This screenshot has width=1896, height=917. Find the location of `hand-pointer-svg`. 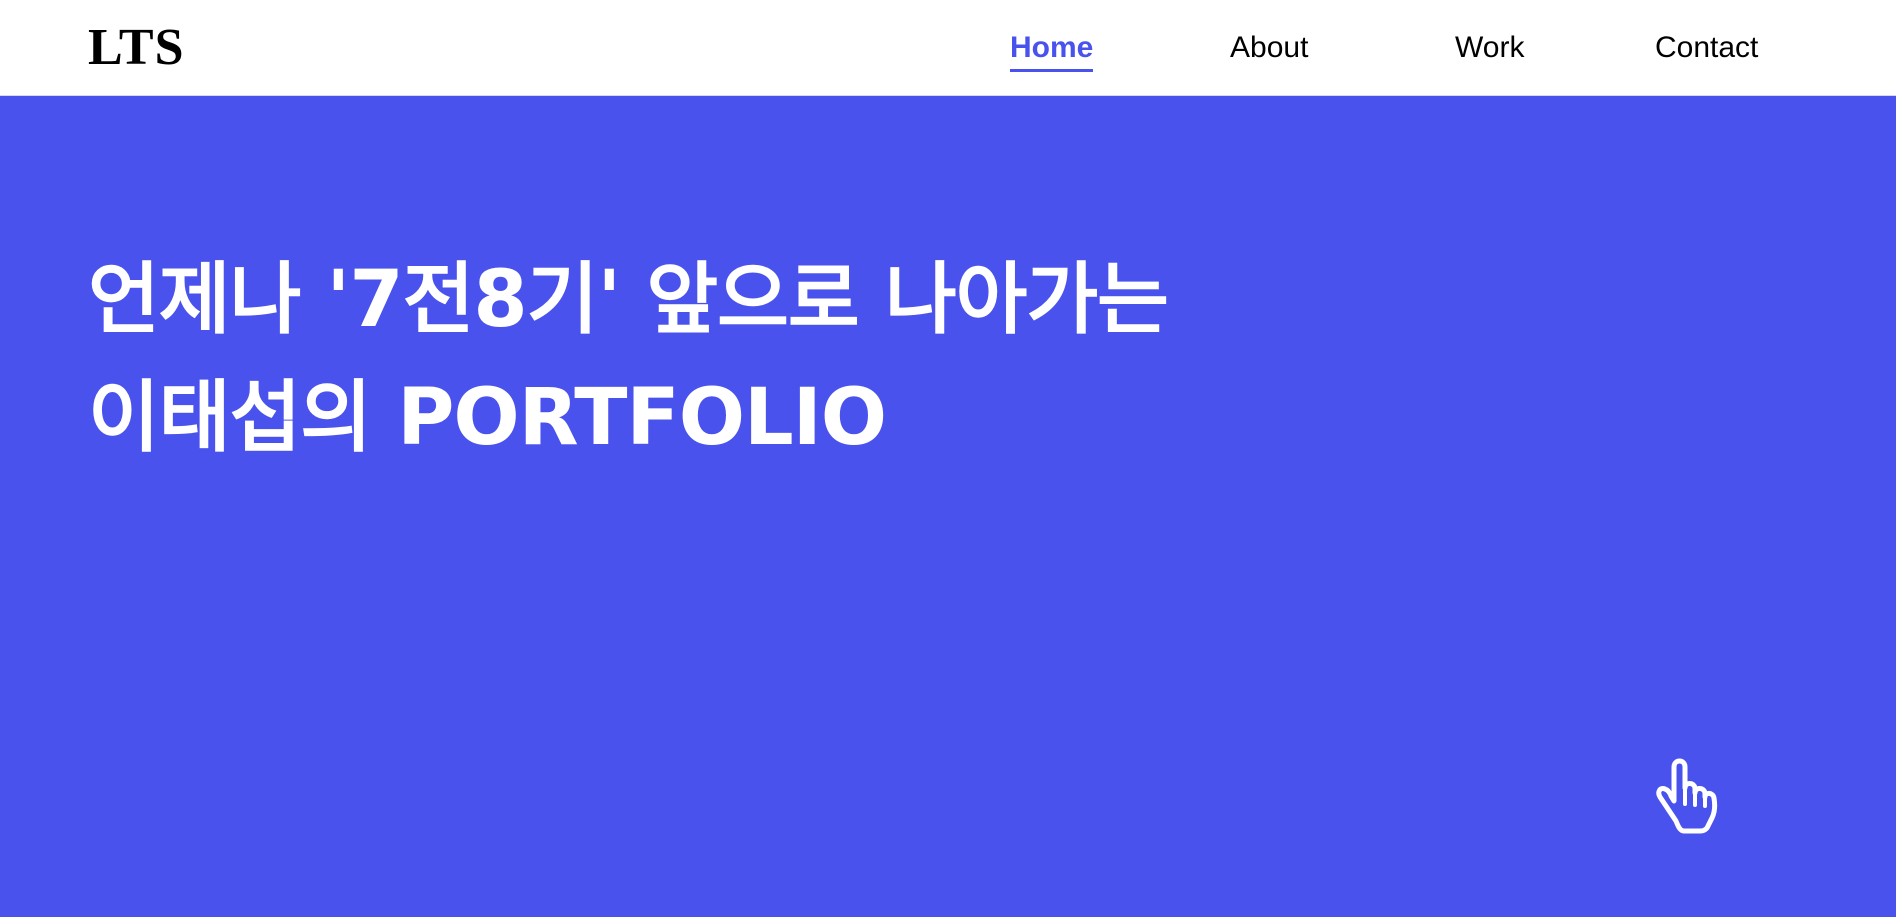

hand-pointer-svg is located at coordinates (1687, 796).